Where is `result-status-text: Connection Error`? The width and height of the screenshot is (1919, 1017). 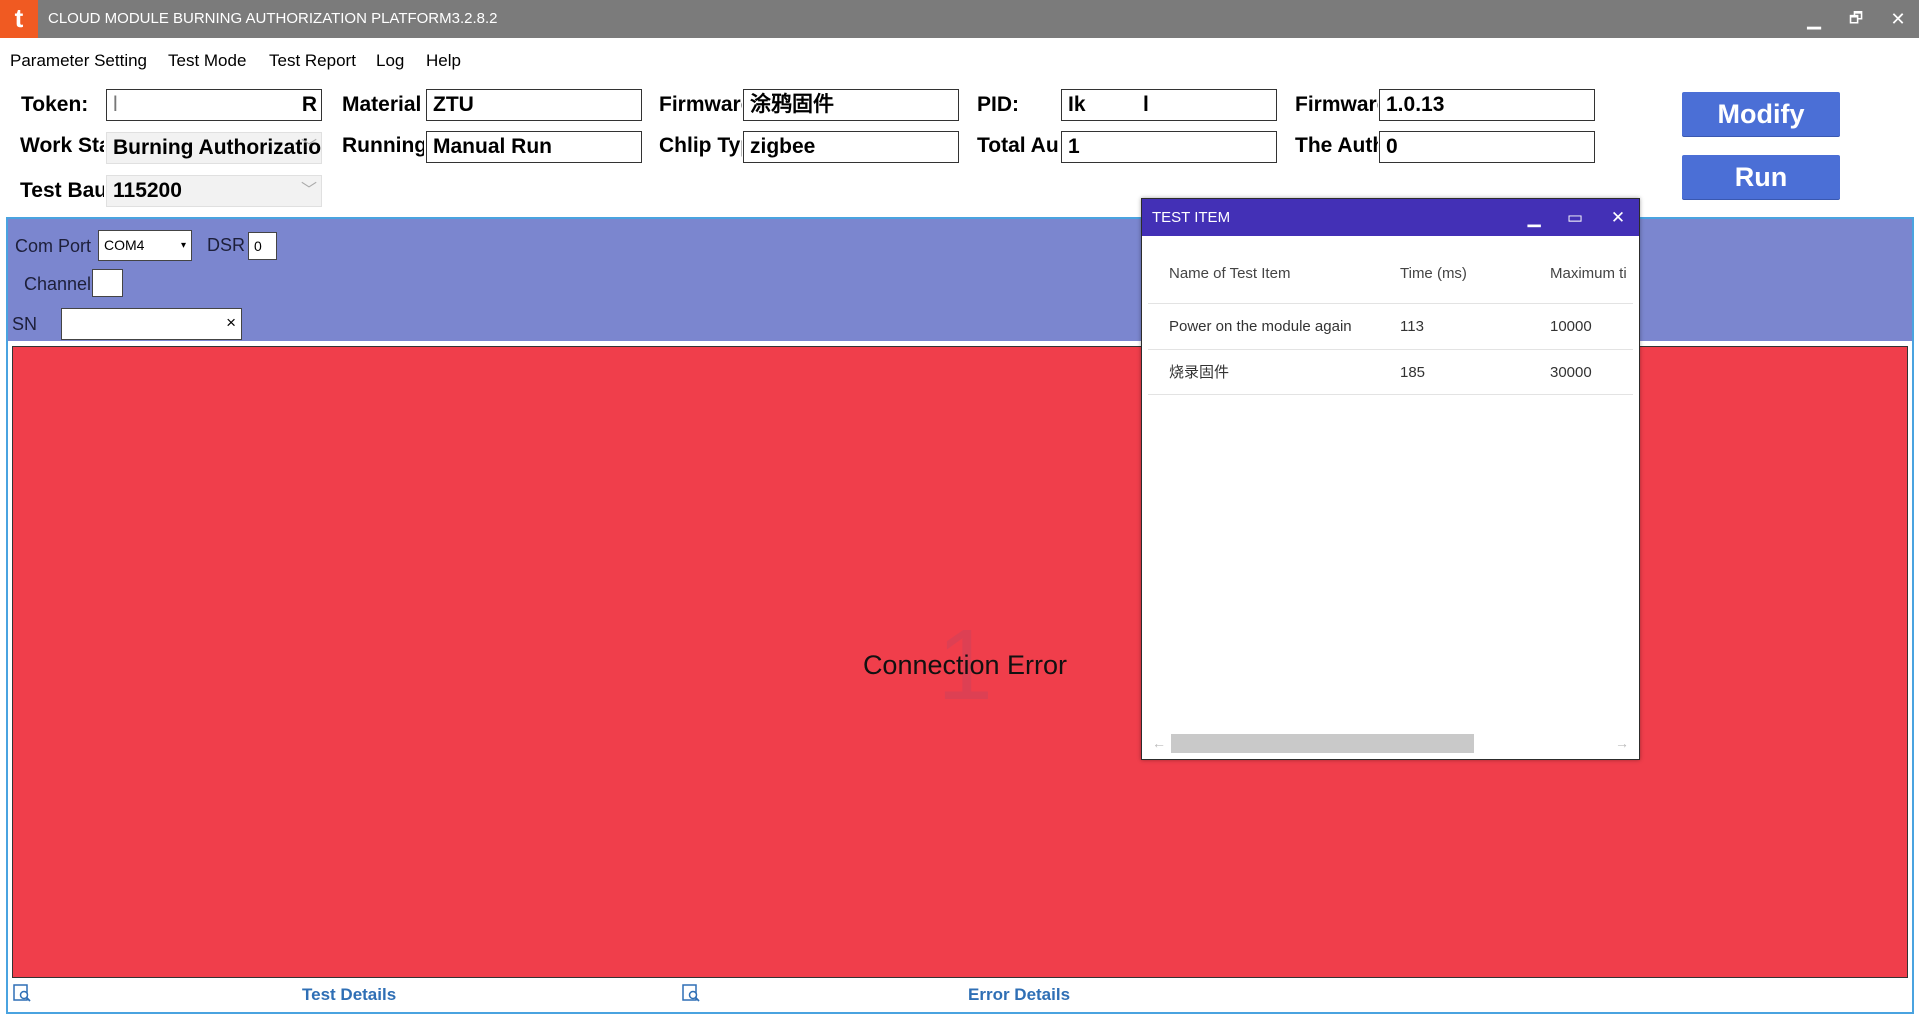
result-status-text: Connection Error is located at coordinates (965, 665).